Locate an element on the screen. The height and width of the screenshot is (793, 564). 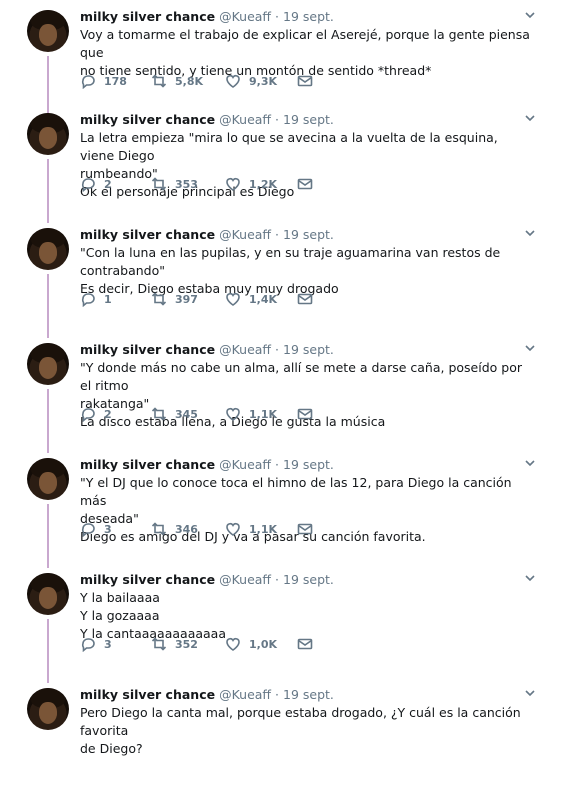
like-button: 9,3K is located at coordinates (251, 81).